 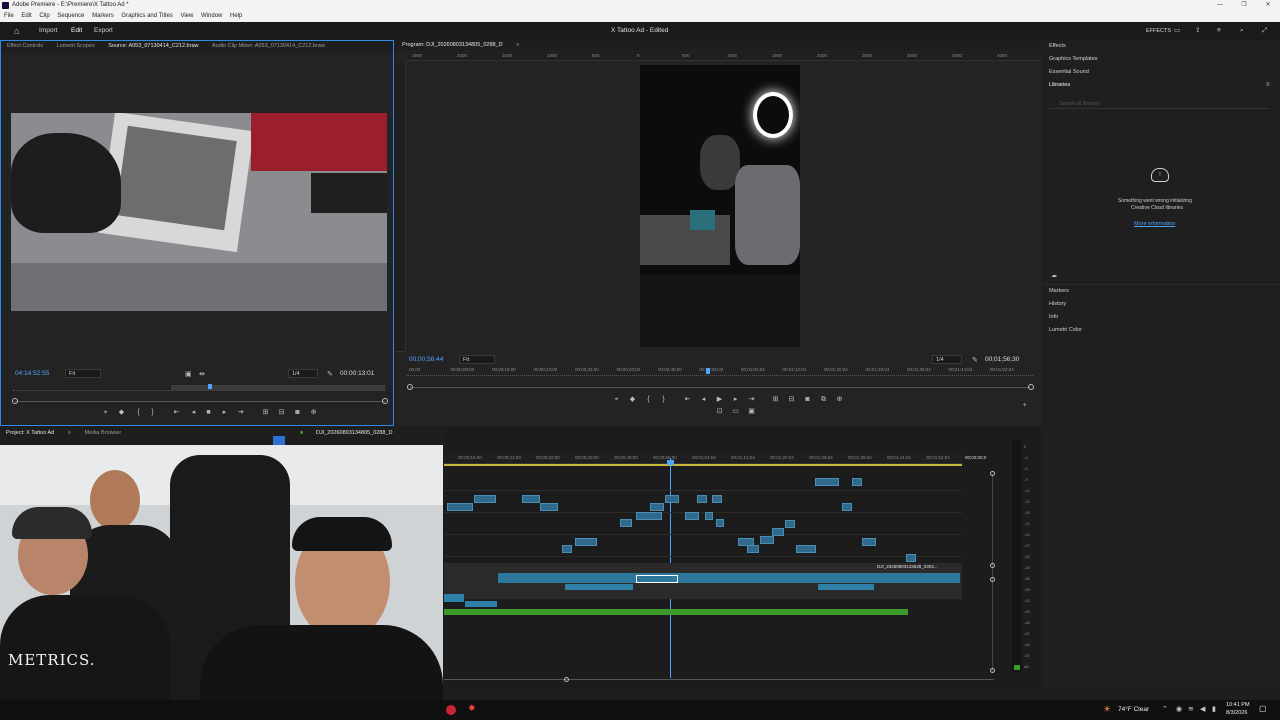 What do you see at coordinates (279, 440) in the screenshot?
I see `snap-icon` at bounding box center [279, 440].